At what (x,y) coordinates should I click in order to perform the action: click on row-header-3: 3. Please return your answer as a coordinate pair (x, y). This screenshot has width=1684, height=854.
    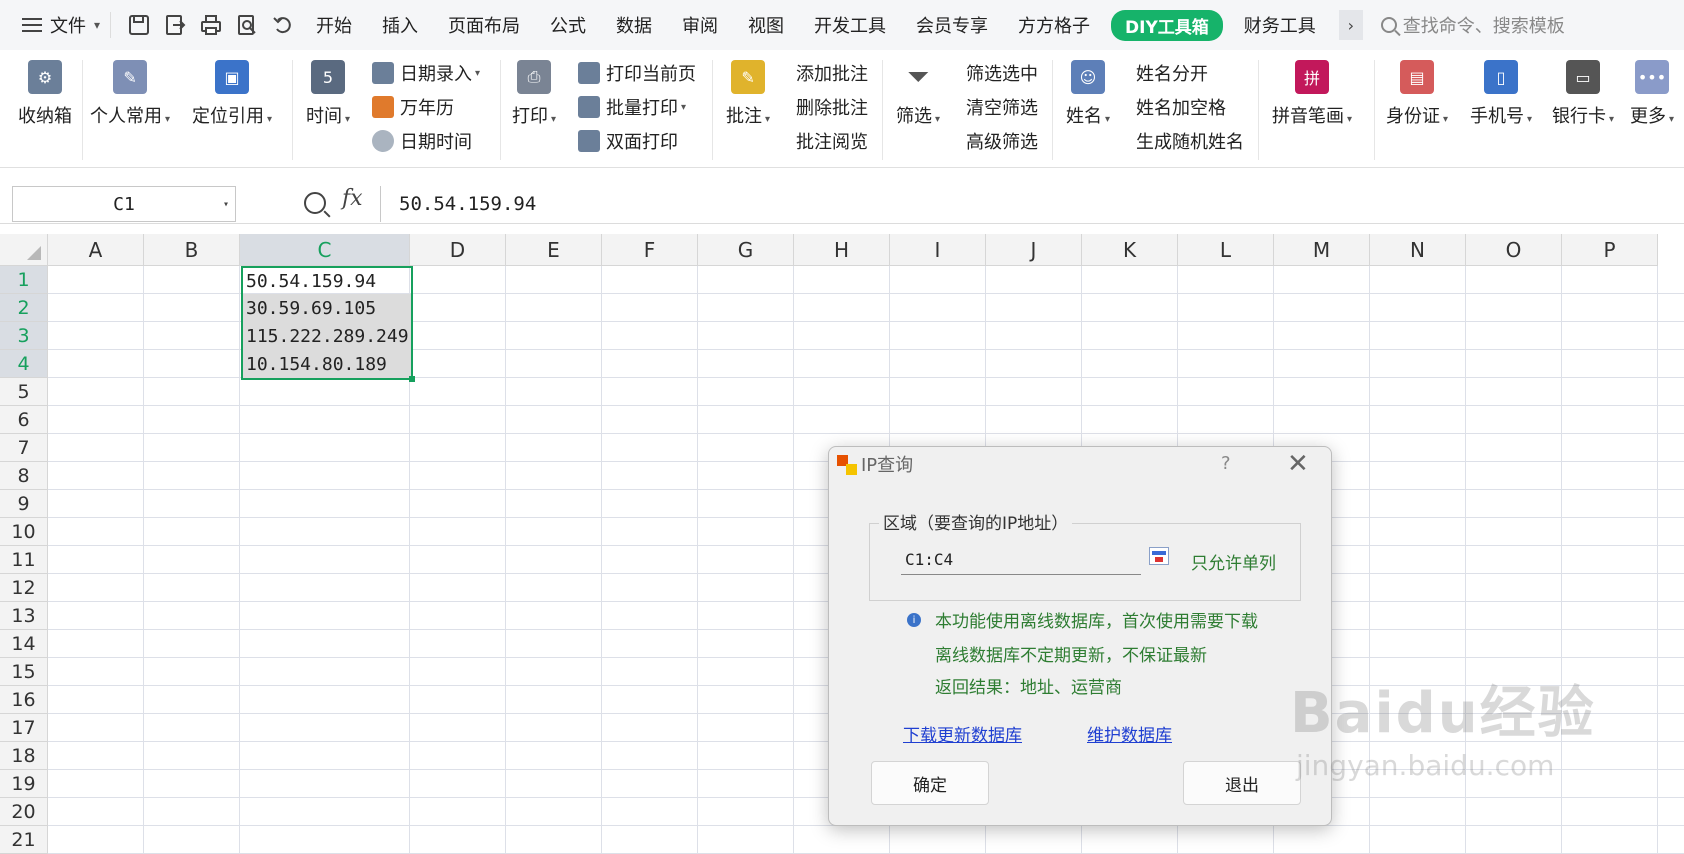
    Looking at the image, I should click on (24, 336).